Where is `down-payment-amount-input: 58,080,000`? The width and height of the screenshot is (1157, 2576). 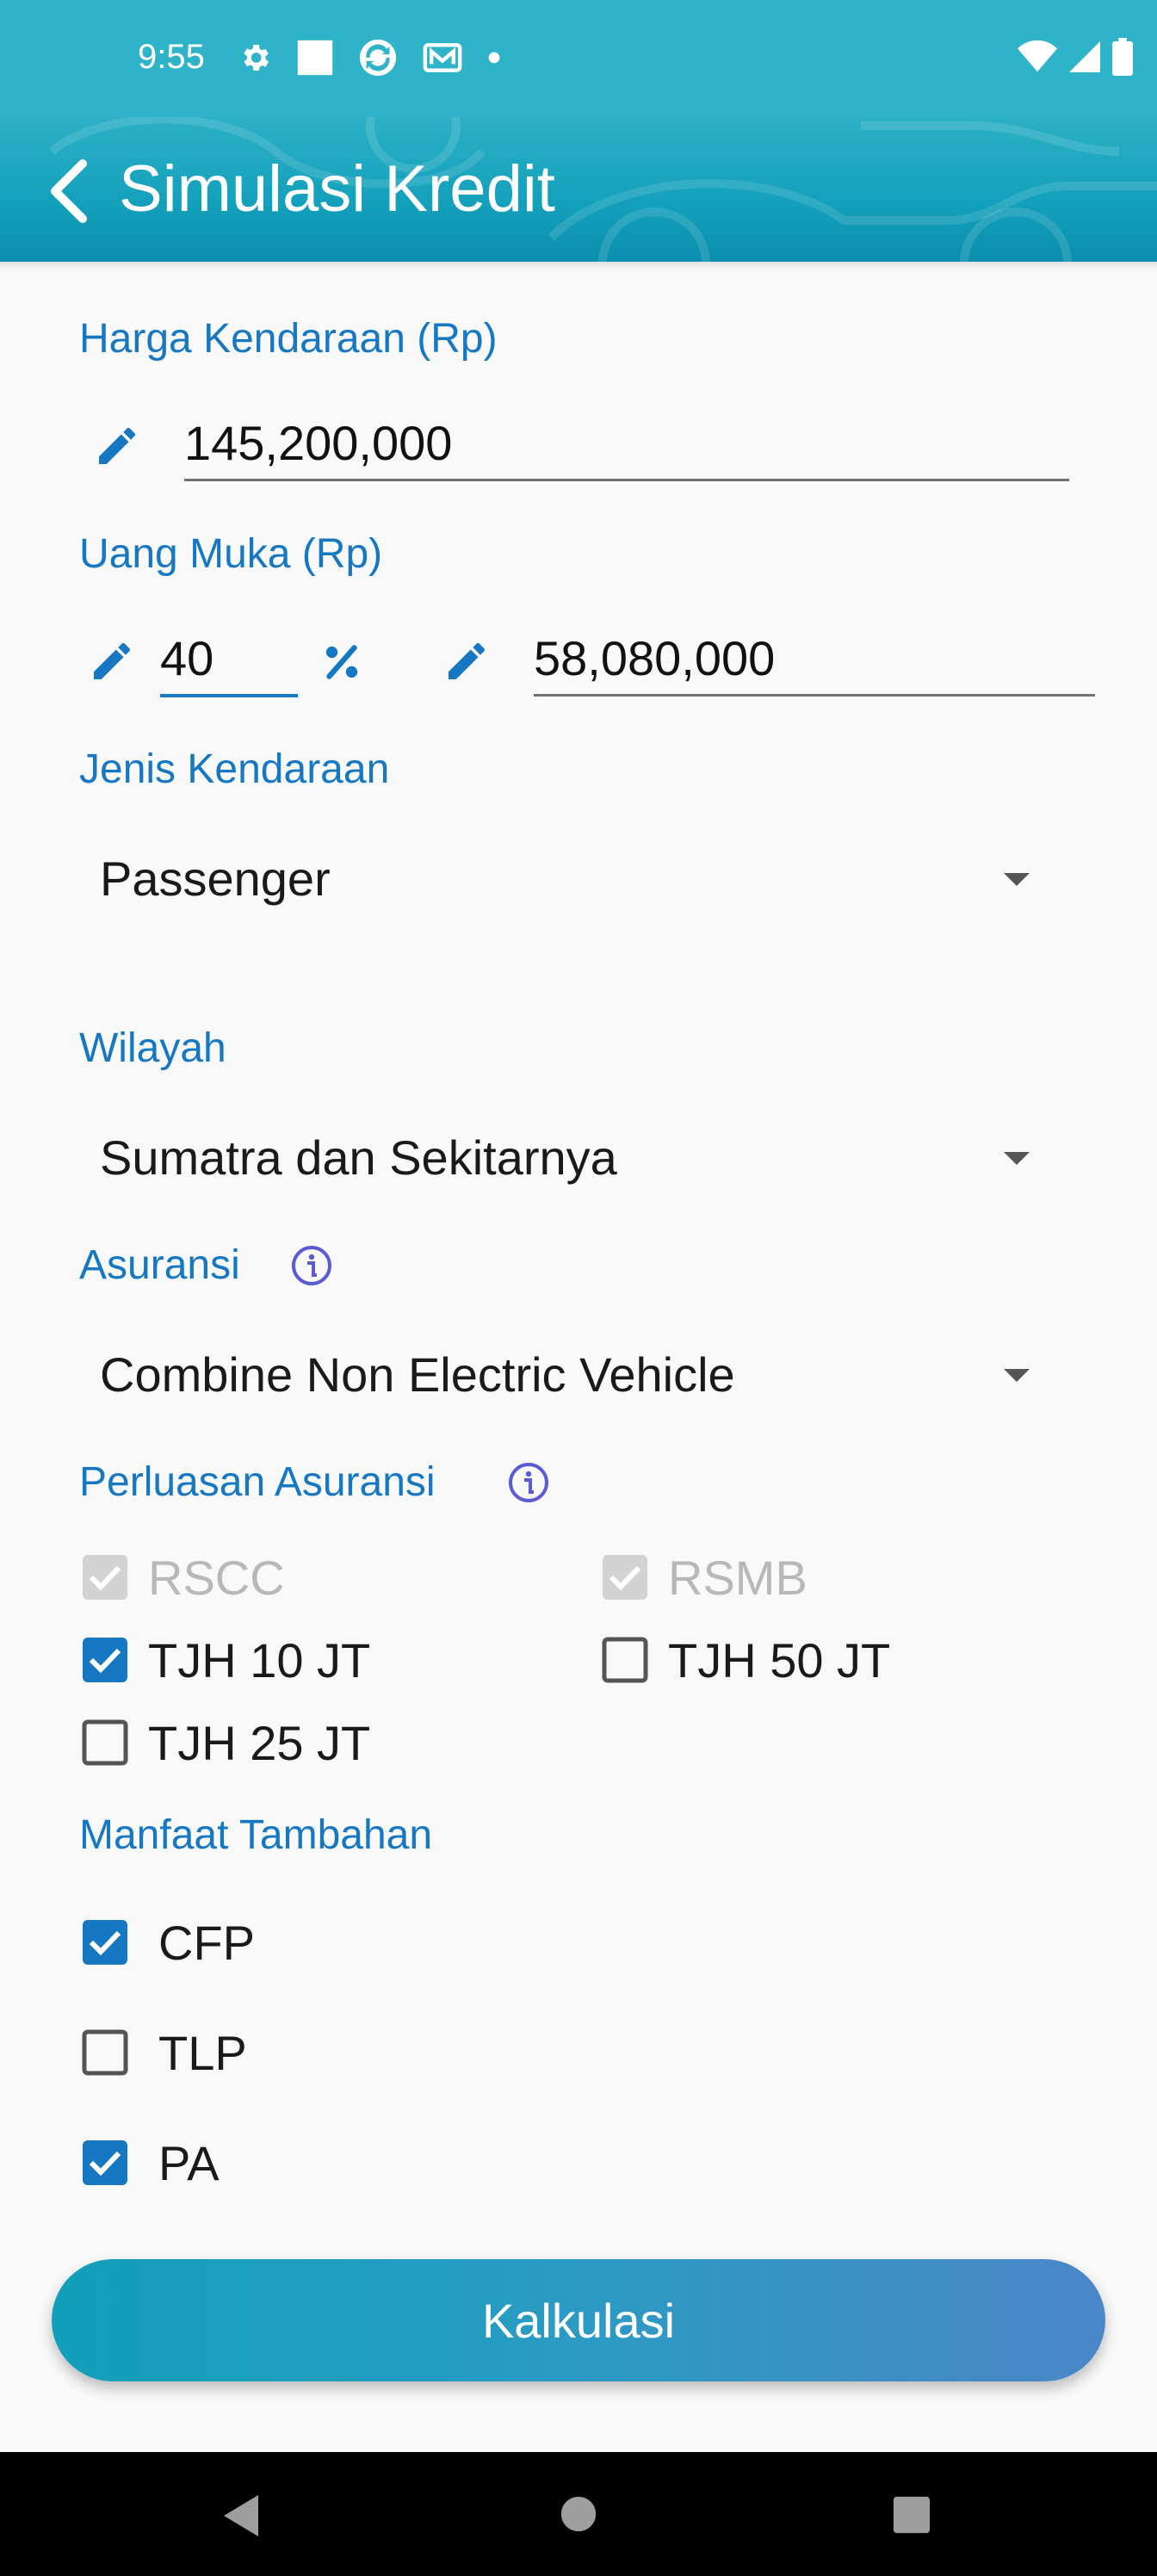 down-payment-amount-input: 58,080,000 is located at coordinates (654, 658).